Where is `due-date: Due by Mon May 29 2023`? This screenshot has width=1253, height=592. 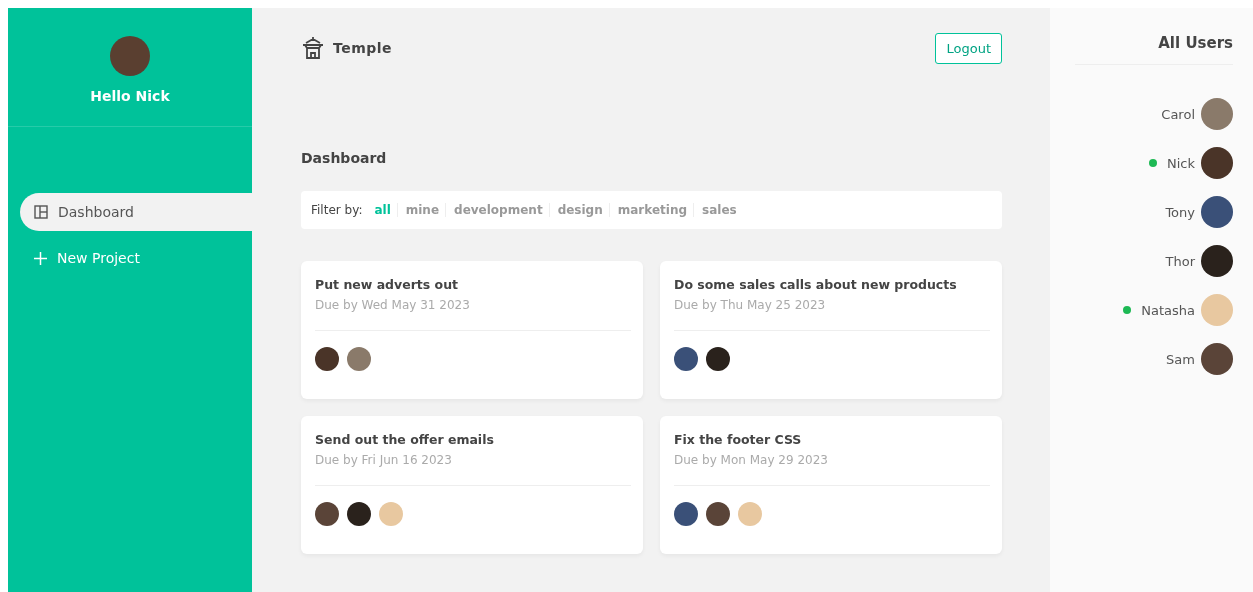 due-date: Due by Mon May 29 2023 is located at coordinates (832, 469).